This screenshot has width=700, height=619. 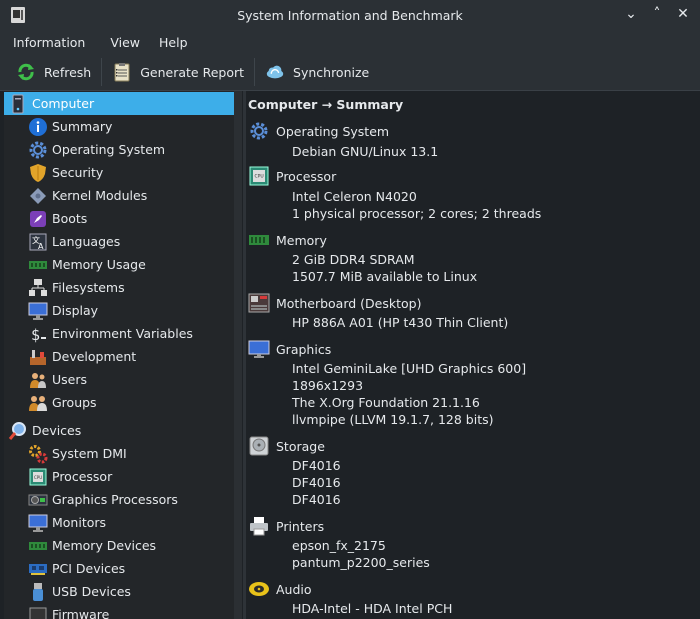 I want to click on section-row: 1896x1293, so click(x=328, y=385).